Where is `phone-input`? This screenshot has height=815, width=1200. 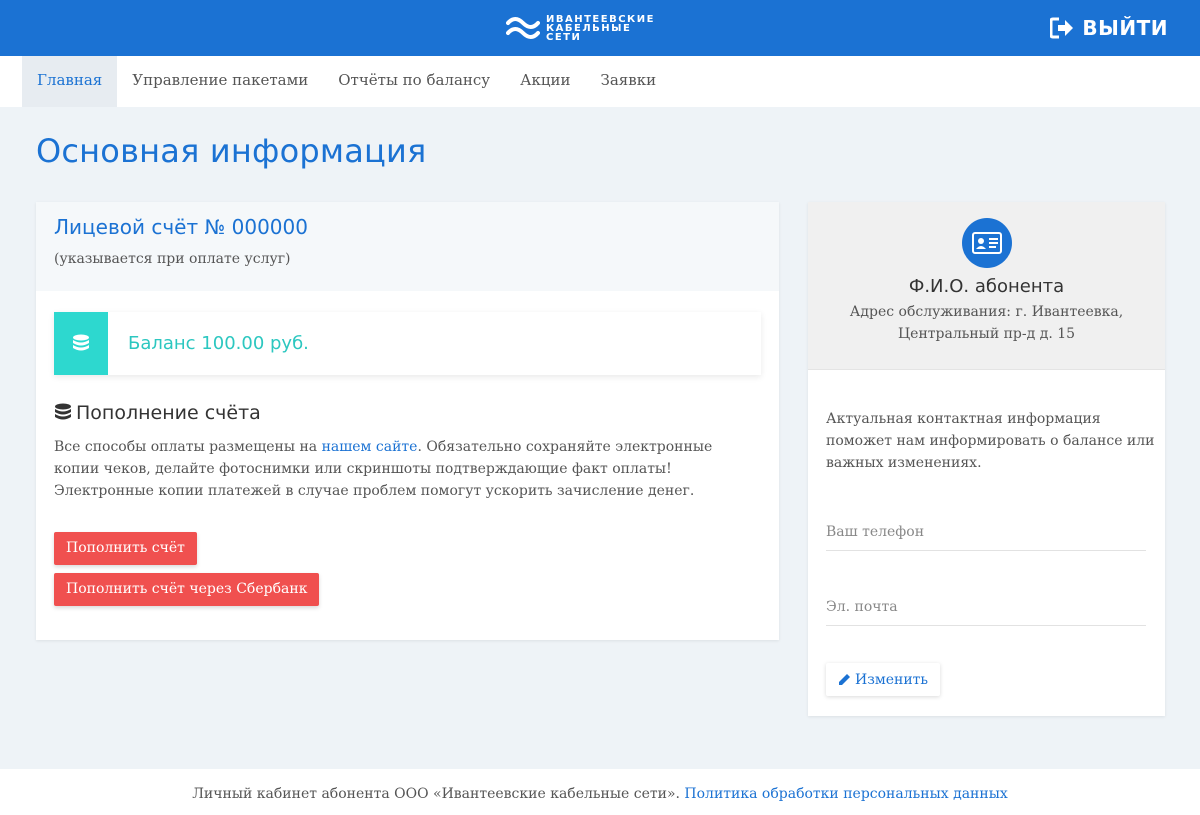 phone-input is located at coordinates (986, 532).